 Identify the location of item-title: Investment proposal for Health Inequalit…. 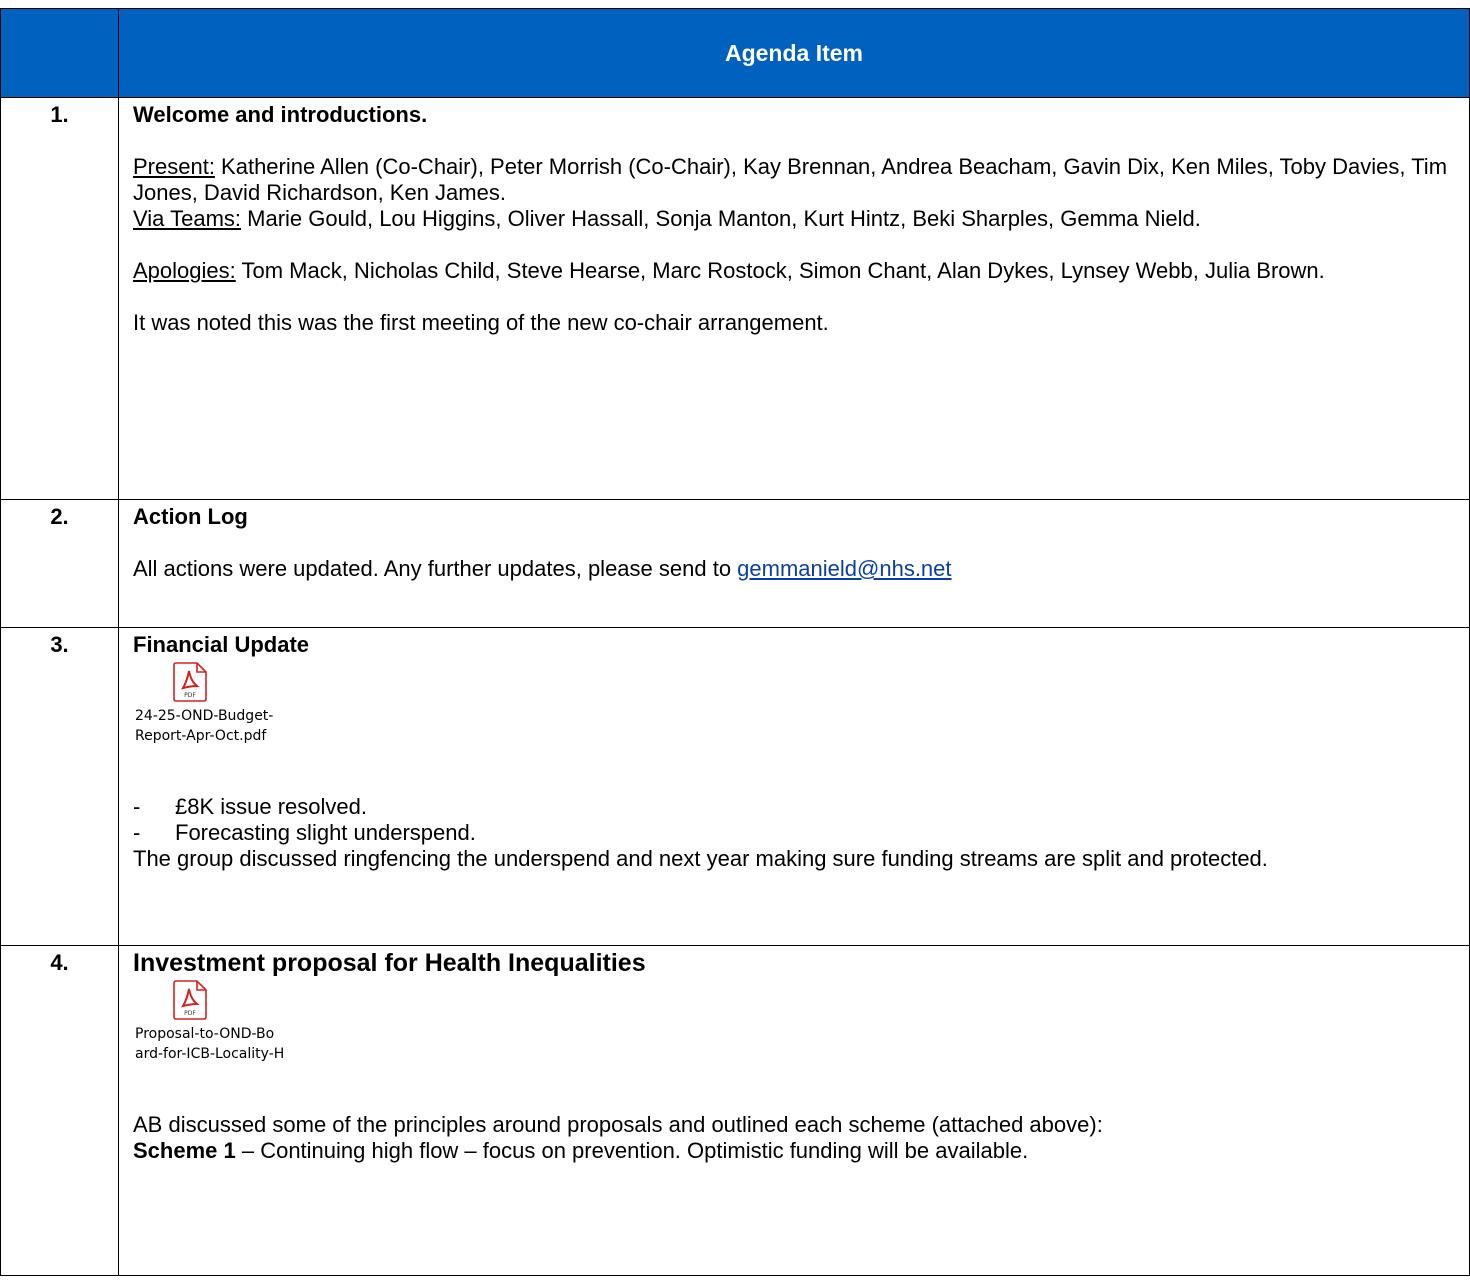
(389, 963).